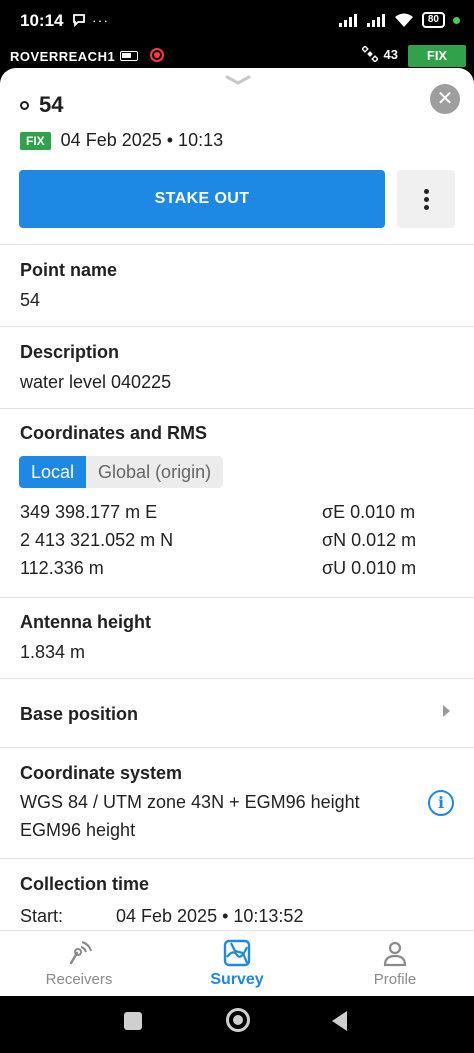 The width and height of the screenshot is (474, 1053). I want to click on more-options-button, so click(426, 199).